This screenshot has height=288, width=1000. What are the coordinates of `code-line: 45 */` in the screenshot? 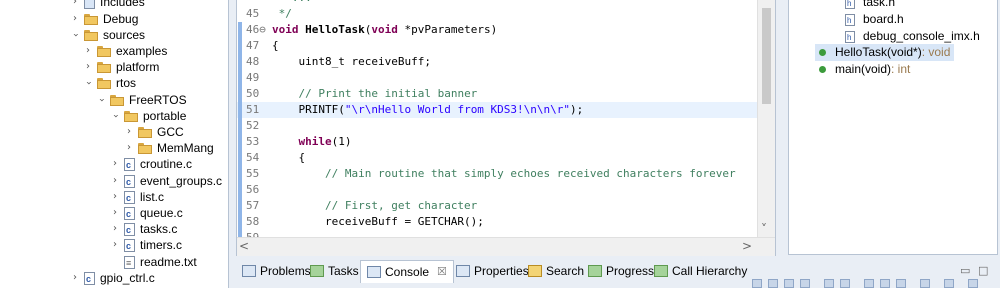 It's located at (497, 14).